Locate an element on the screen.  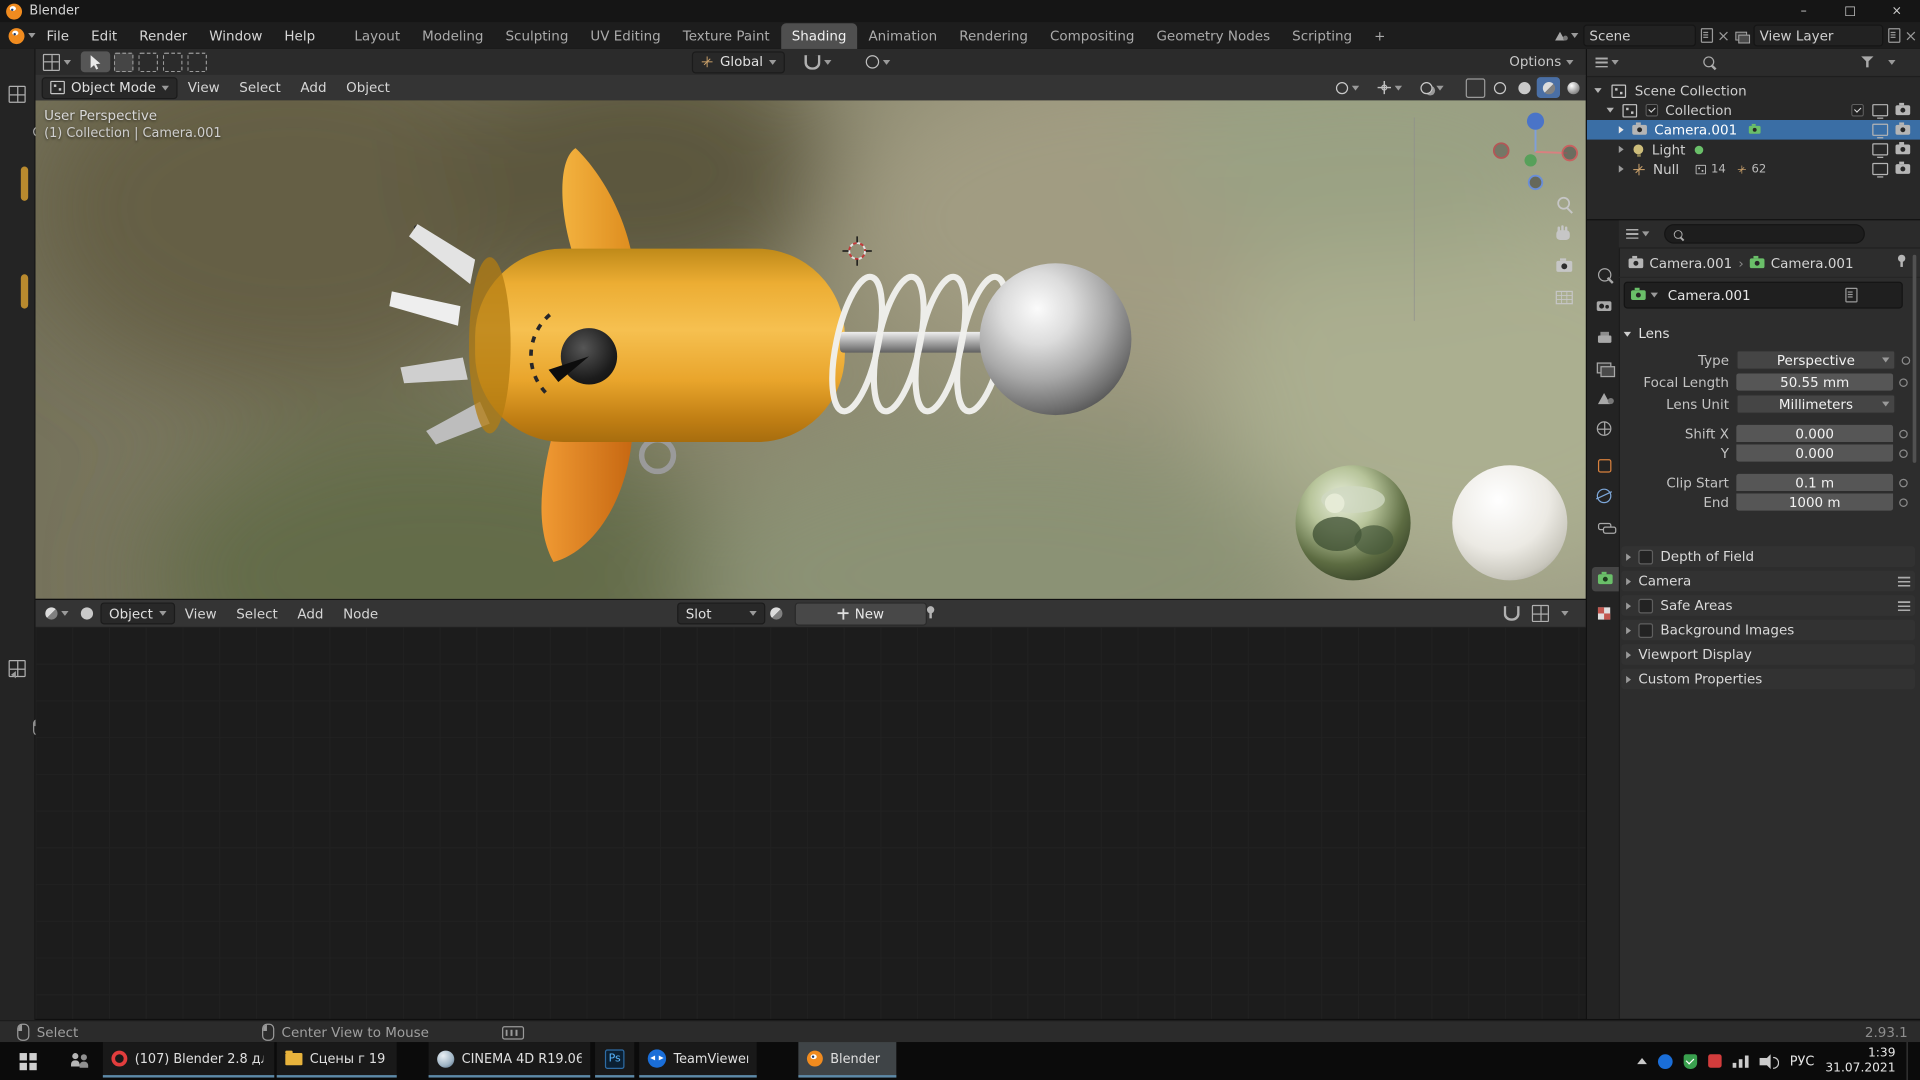
gizmos-dropdown is located at coordinates (1390, 87).